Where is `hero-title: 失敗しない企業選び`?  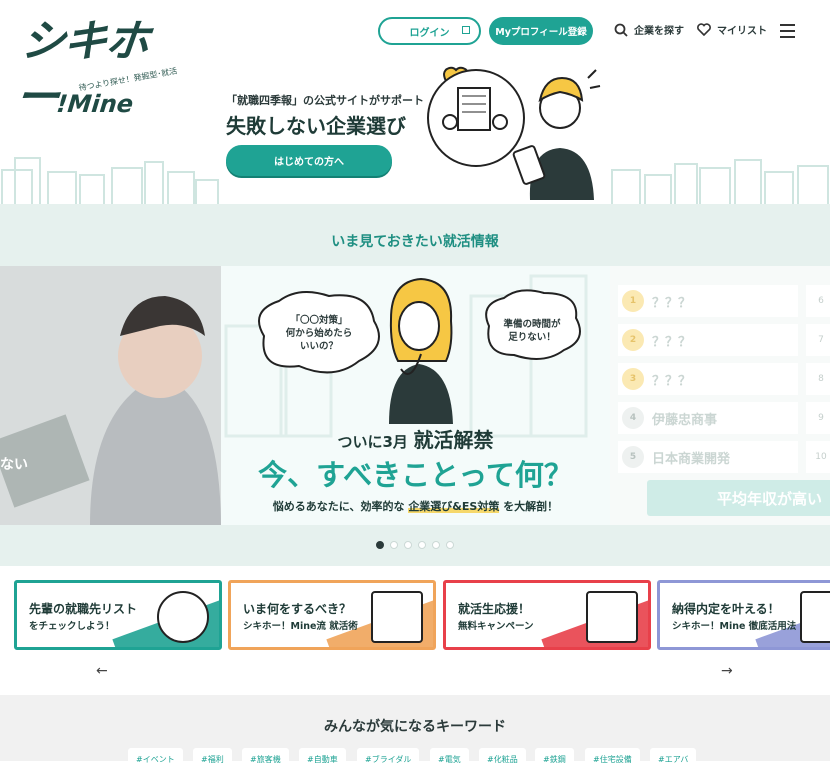
hero-title: 失敗しない企業選び is located at coordinates (316, 126).